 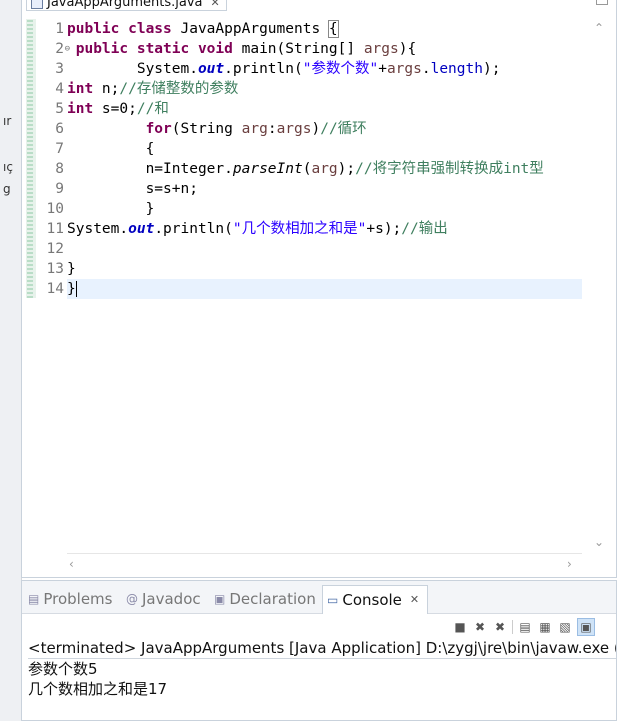 What do you see at coordinates (256, 129) in the screenshot?
I see `code-line-6: for(String arg:args)//循环` at bounding box center [256, 129].